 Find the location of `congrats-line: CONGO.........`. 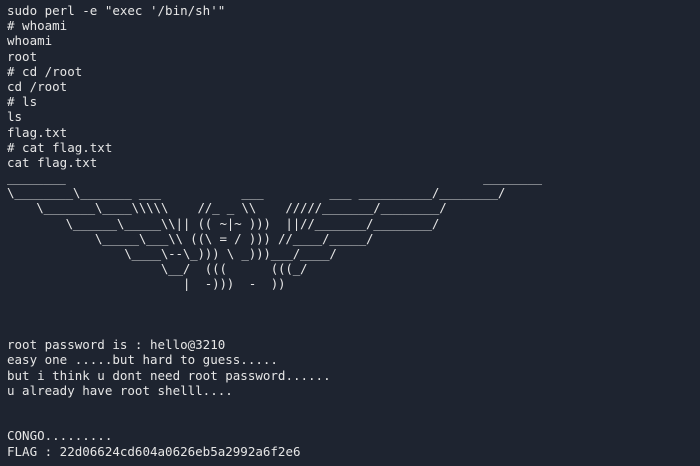

congrats-line: CONGO......... is located at coordinates (60, 436).